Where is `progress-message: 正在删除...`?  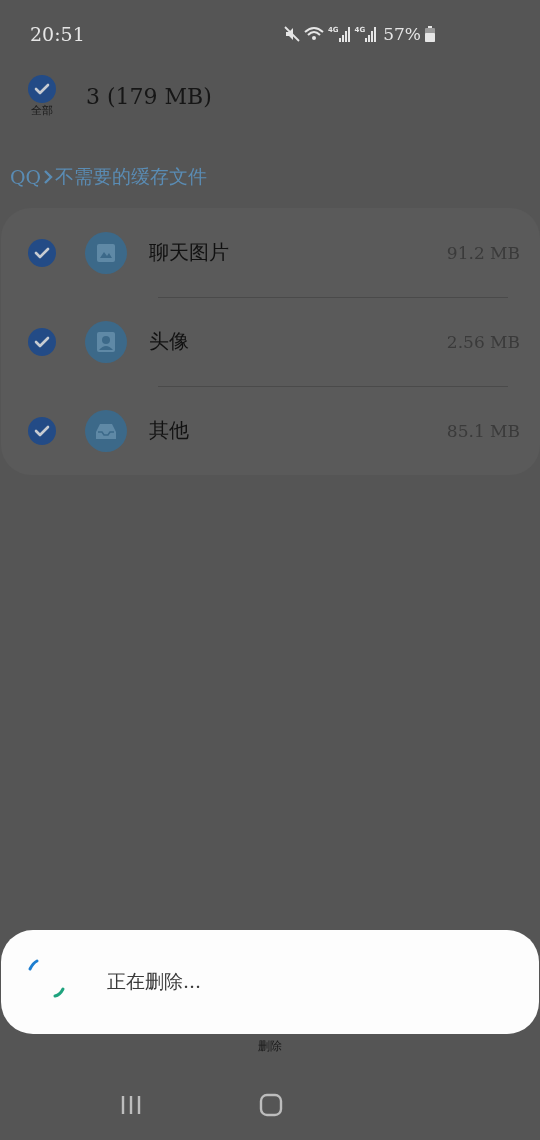
progress-message: 正在删除... is located at coordinates (154, 981).